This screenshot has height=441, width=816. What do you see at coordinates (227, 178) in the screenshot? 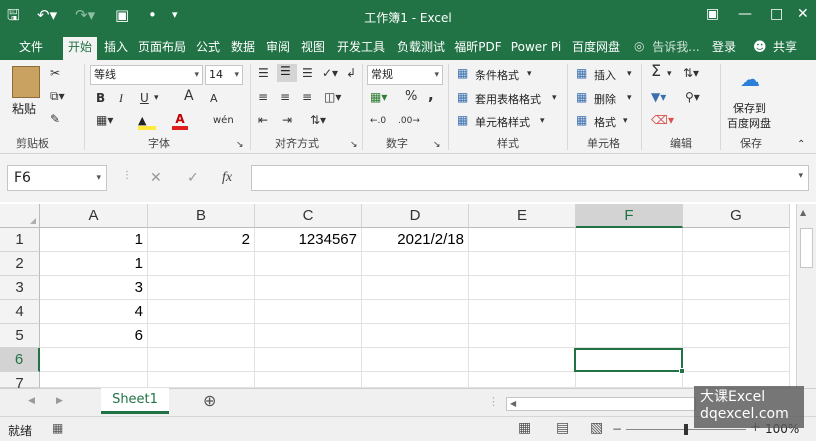
I see `insert-function-button: fx` at bounding box center [227, 178].